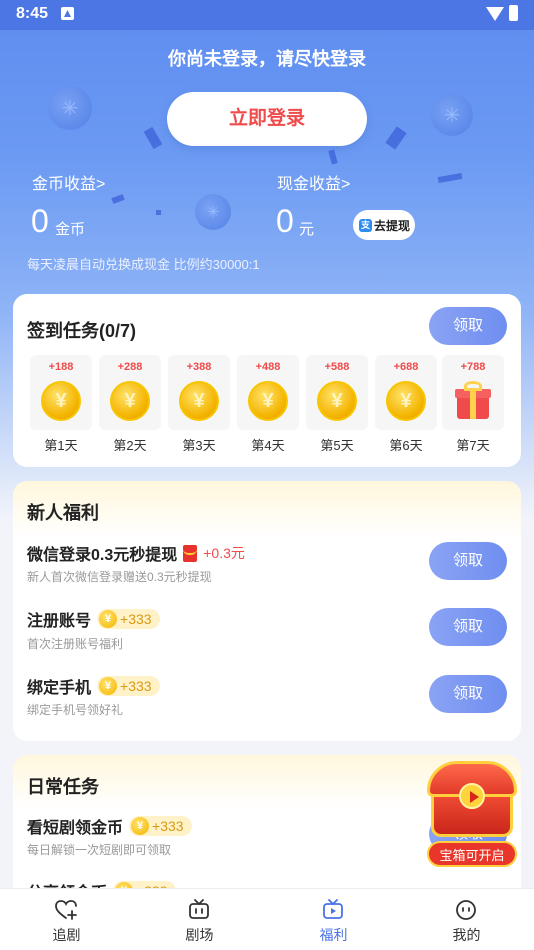 This screenshot has height=950, width=534. I want to click on day-label: 第5天, so click(337, 445).